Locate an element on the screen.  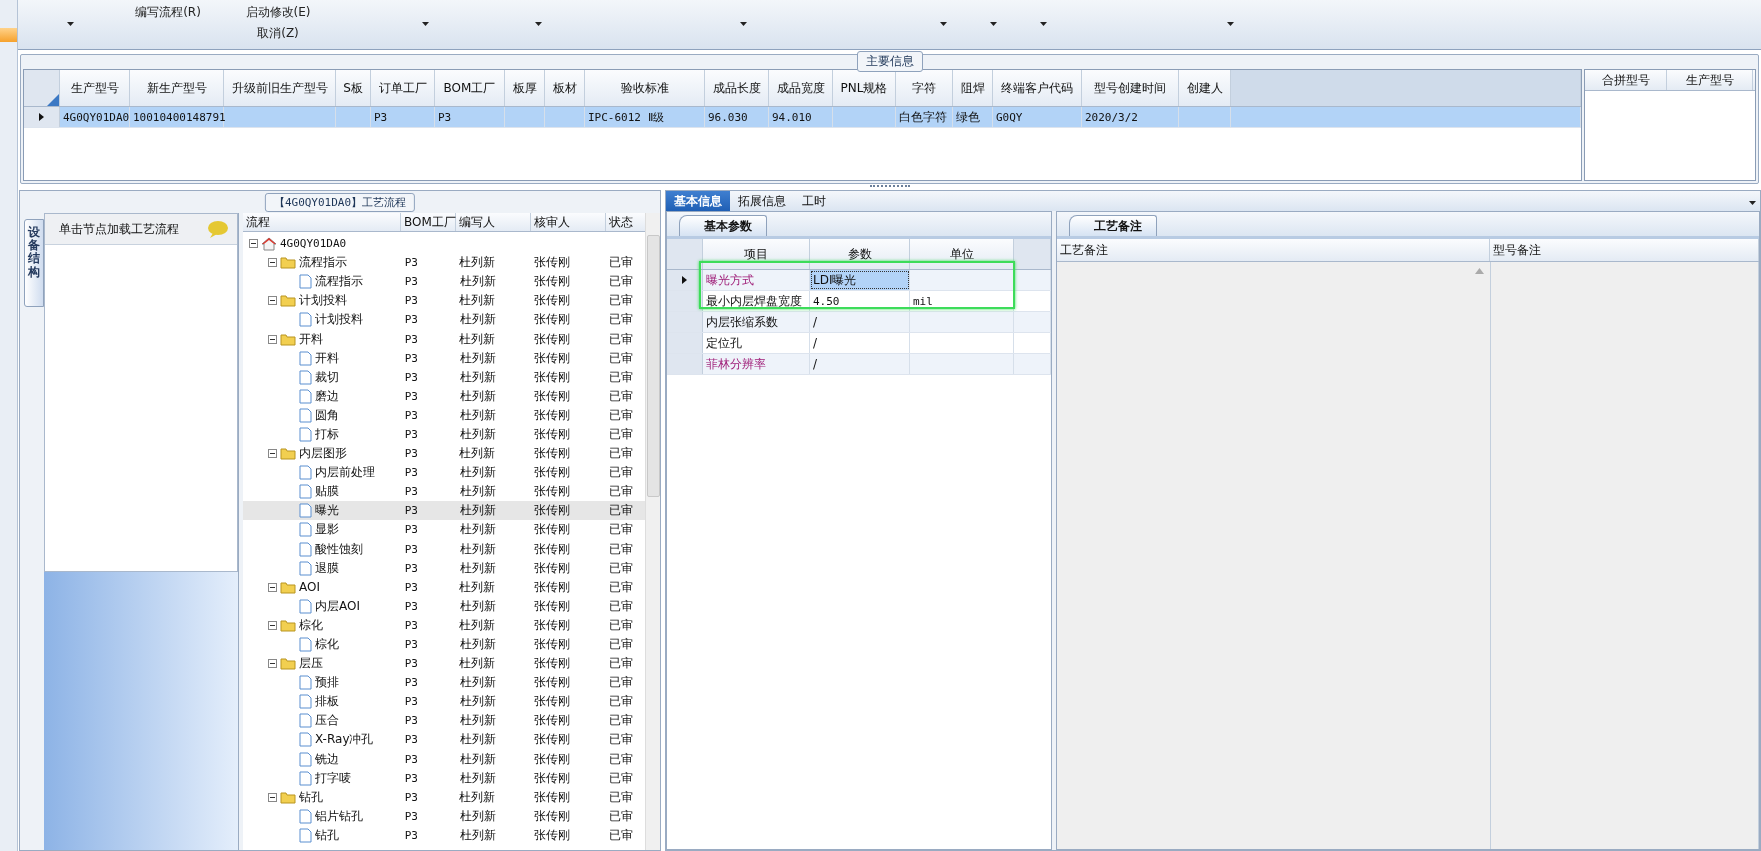
toolbar-button: 编写流程(R) is located at coordinates (168, 12).